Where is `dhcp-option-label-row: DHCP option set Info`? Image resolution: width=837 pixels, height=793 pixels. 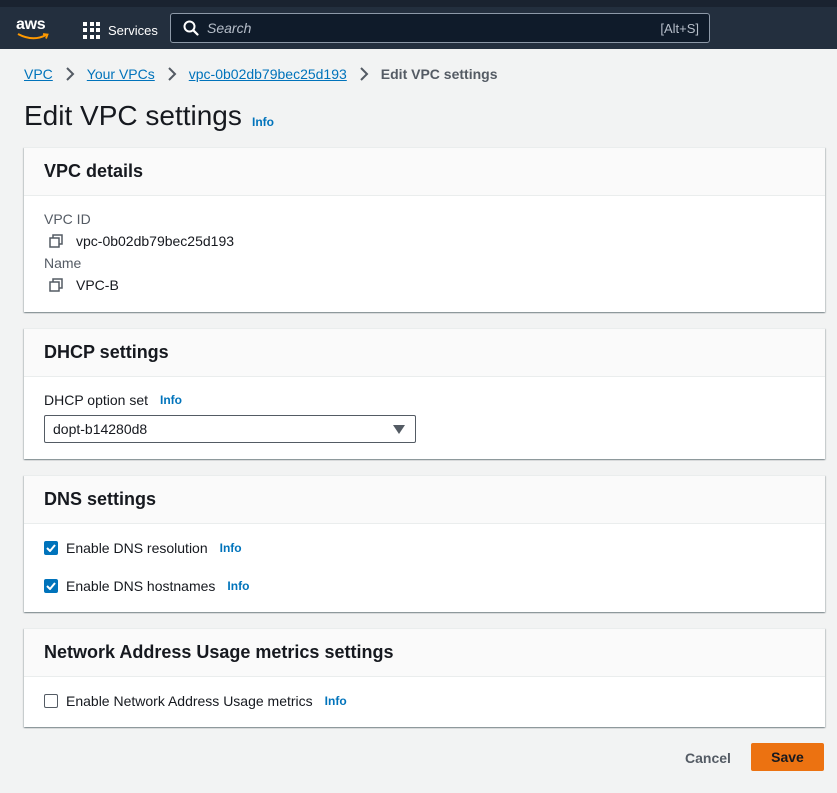 dhcp-option-label-row: DHCP option set Info is located at coordinates (113, 400).